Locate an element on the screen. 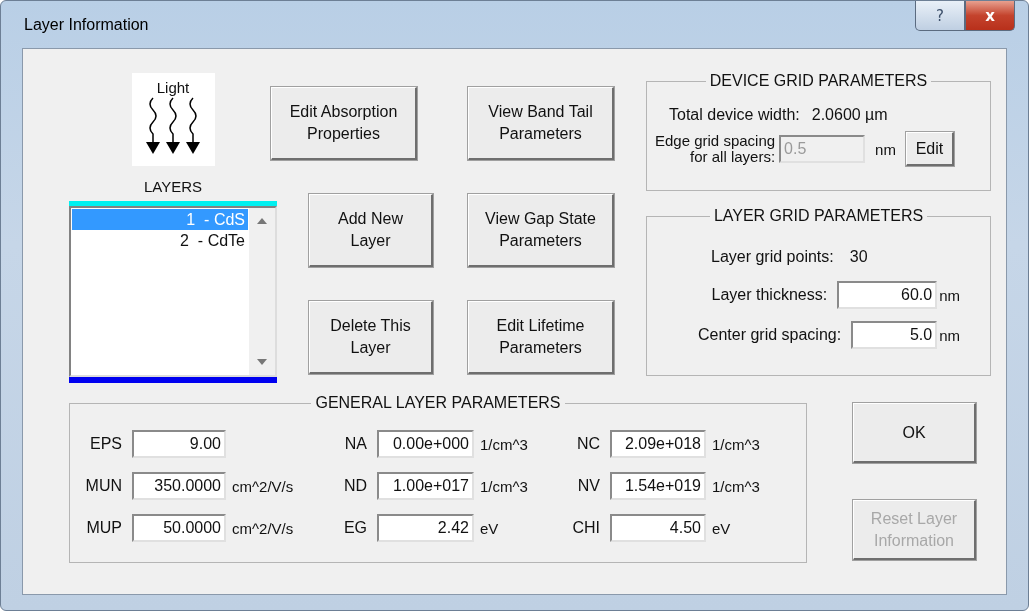 The height and width of the screenshot is (611, 1029). field-label: Edge grid spacing for all layers: is located at coordinates (715, 149).